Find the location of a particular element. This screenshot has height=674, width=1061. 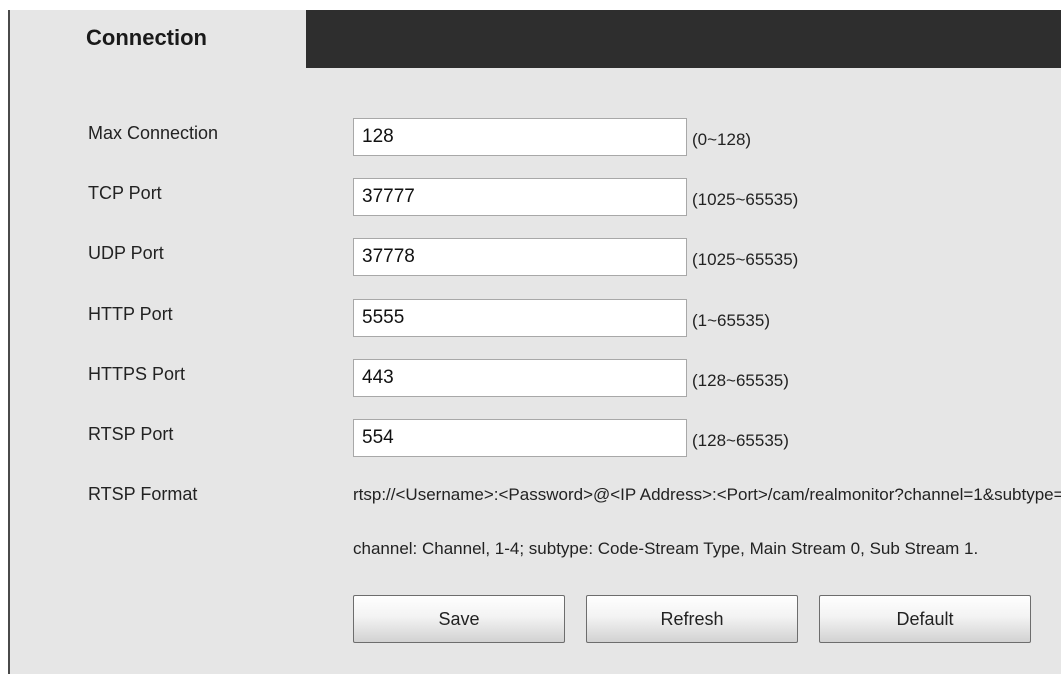

rtsp-port-label: RTSP Port is located at coordinates (131, 434).